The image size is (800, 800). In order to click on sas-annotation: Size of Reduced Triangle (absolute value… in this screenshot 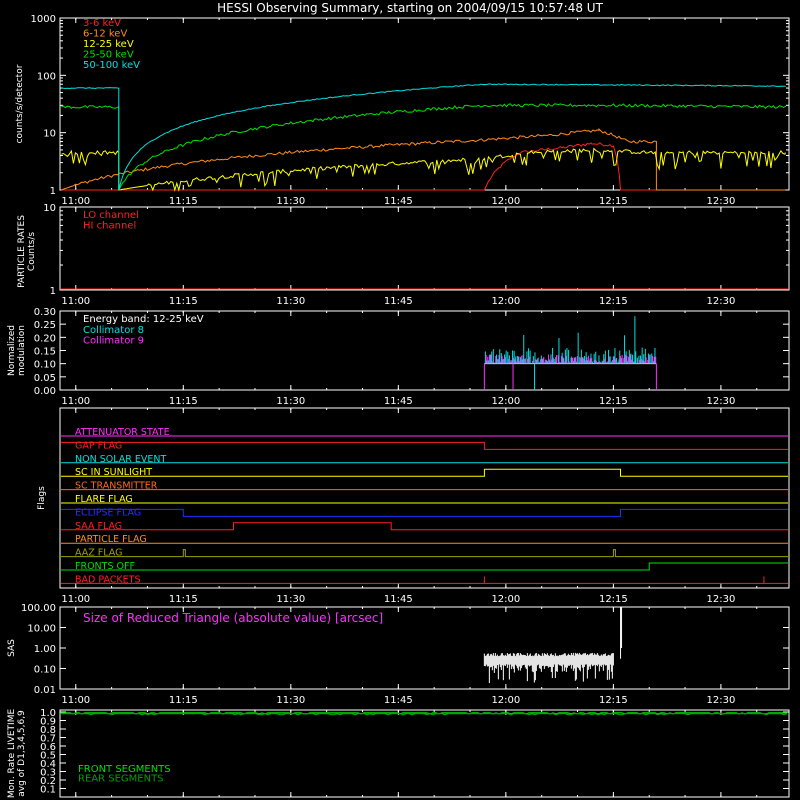, I will do `click(233, 618)`.